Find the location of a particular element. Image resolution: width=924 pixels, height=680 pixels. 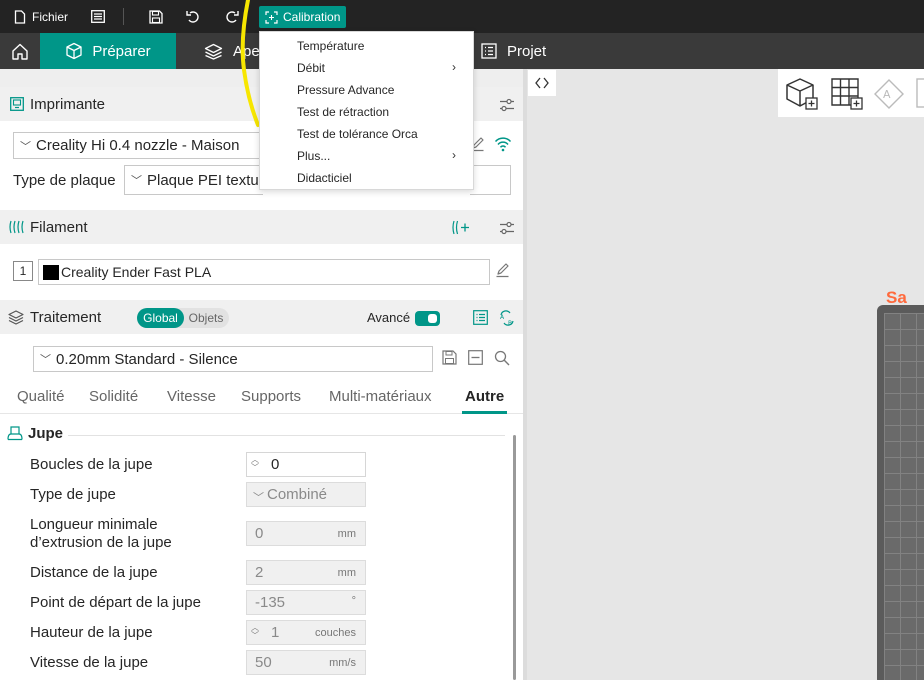

collapse-arrows-icon is located at coordinates (542, 83).